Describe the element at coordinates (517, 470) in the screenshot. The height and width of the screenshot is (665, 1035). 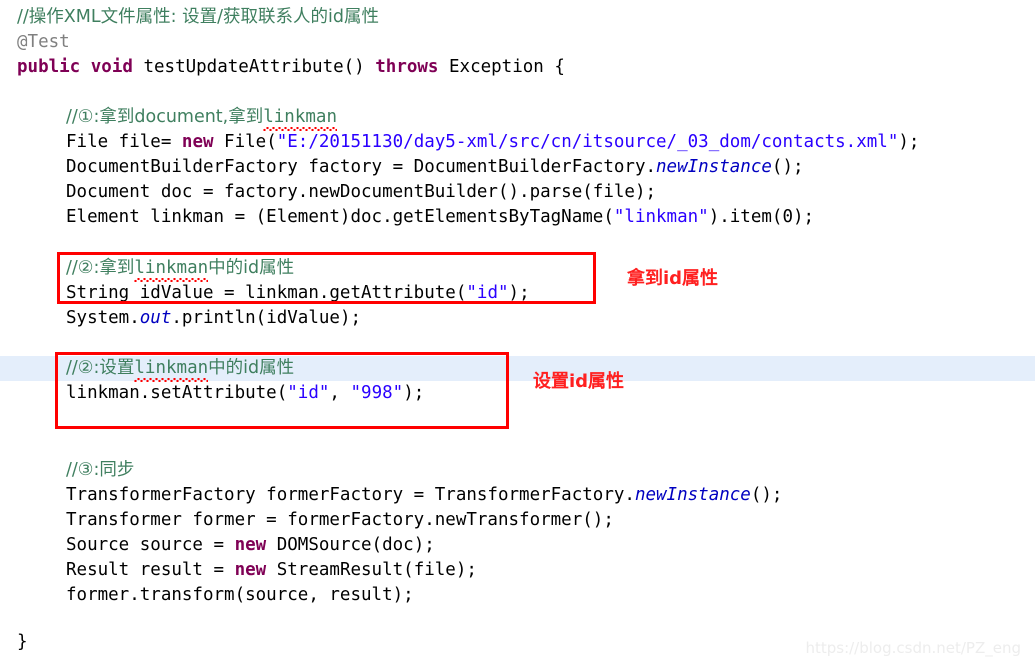
I see `code-line-comment-step3: //③:同步` at that location.